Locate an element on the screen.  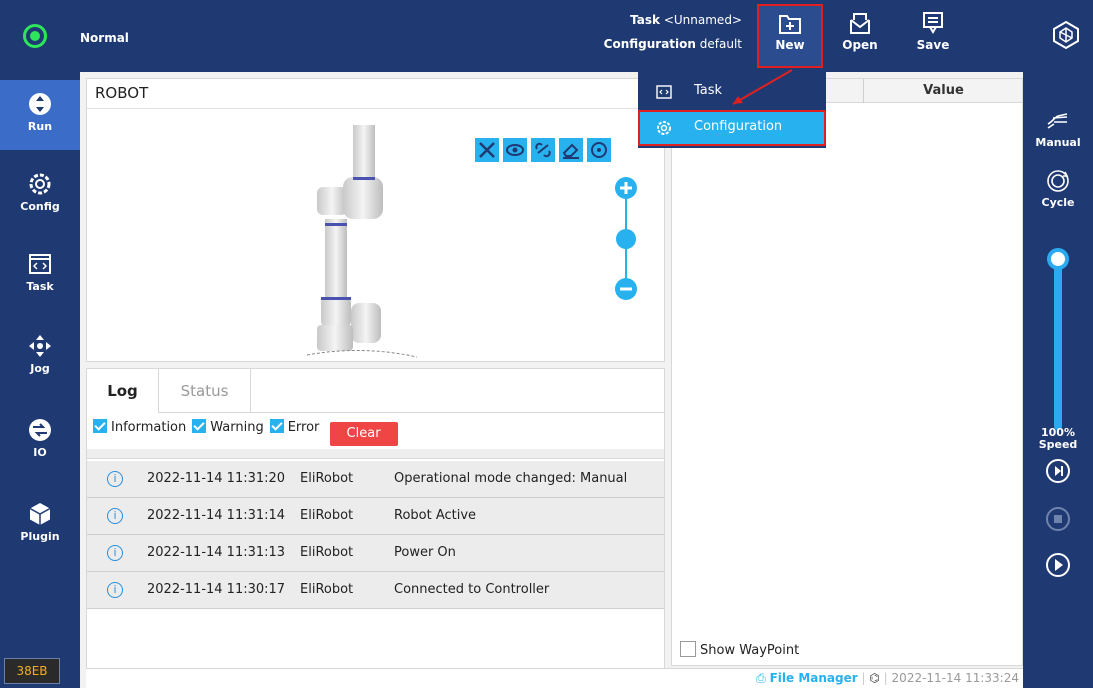
play-button is located at coordinates (1058, 565).